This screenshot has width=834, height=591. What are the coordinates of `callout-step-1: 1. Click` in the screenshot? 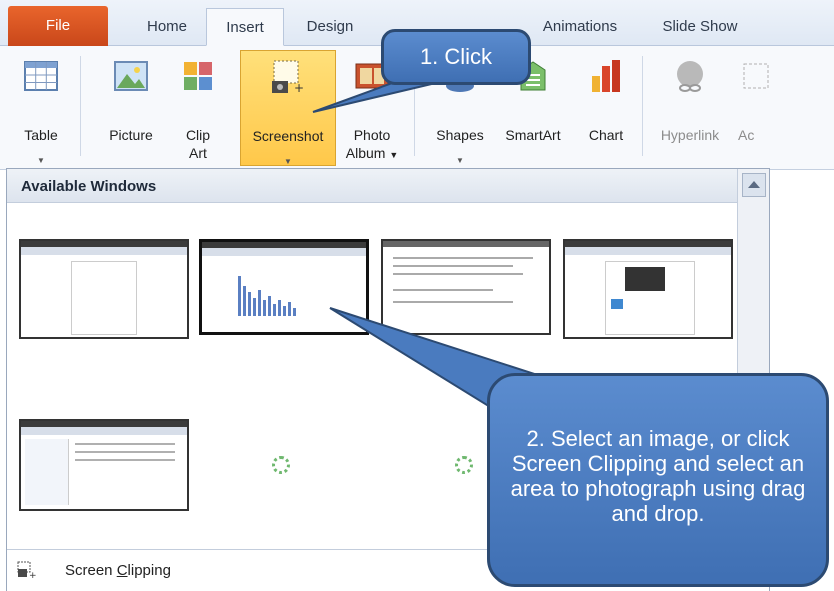 It's located at (456, 57).